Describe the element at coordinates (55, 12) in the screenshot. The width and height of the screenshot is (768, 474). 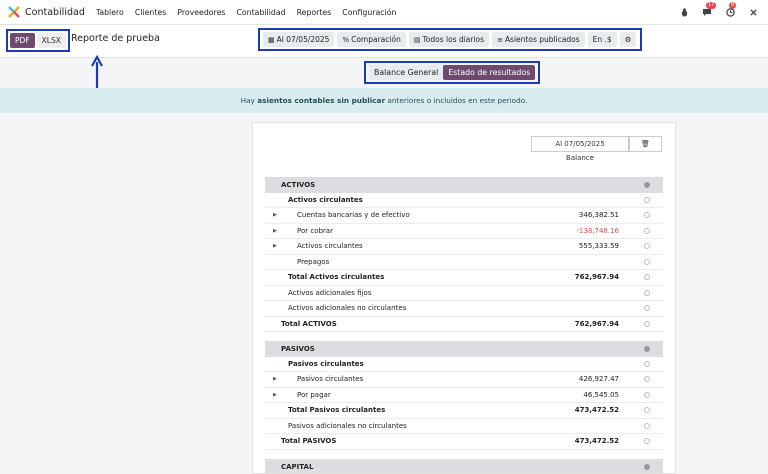
I see `app-title: Contabilidad` at that location.